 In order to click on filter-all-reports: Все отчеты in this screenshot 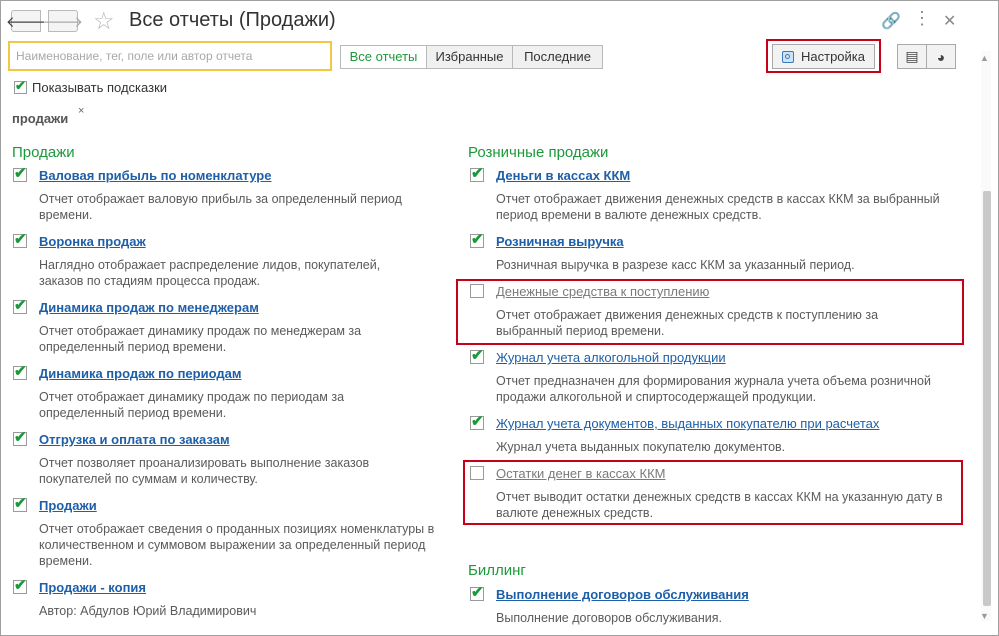, I will do `click(383, 57)`.